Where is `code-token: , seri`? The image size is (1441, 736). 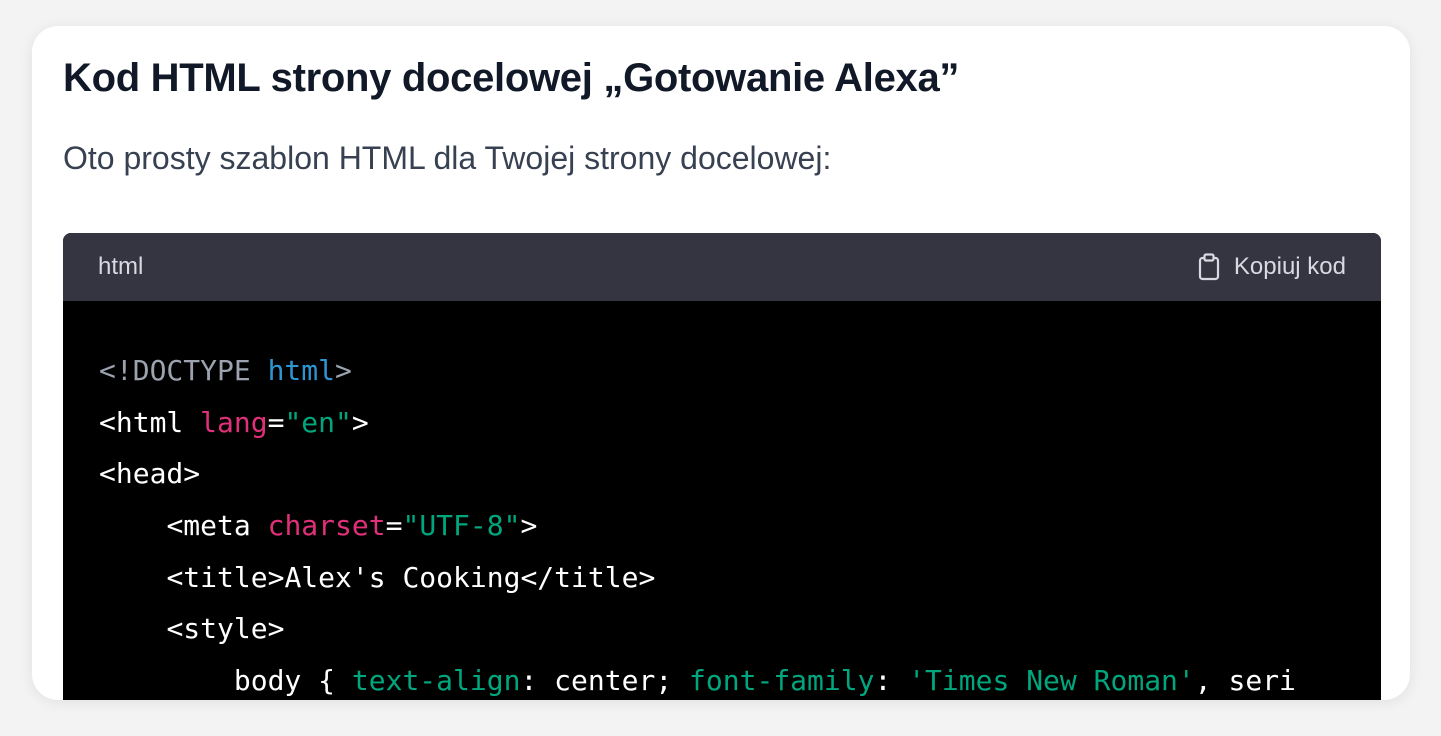 code-token: , seri is located at coordinates (1245, 681).